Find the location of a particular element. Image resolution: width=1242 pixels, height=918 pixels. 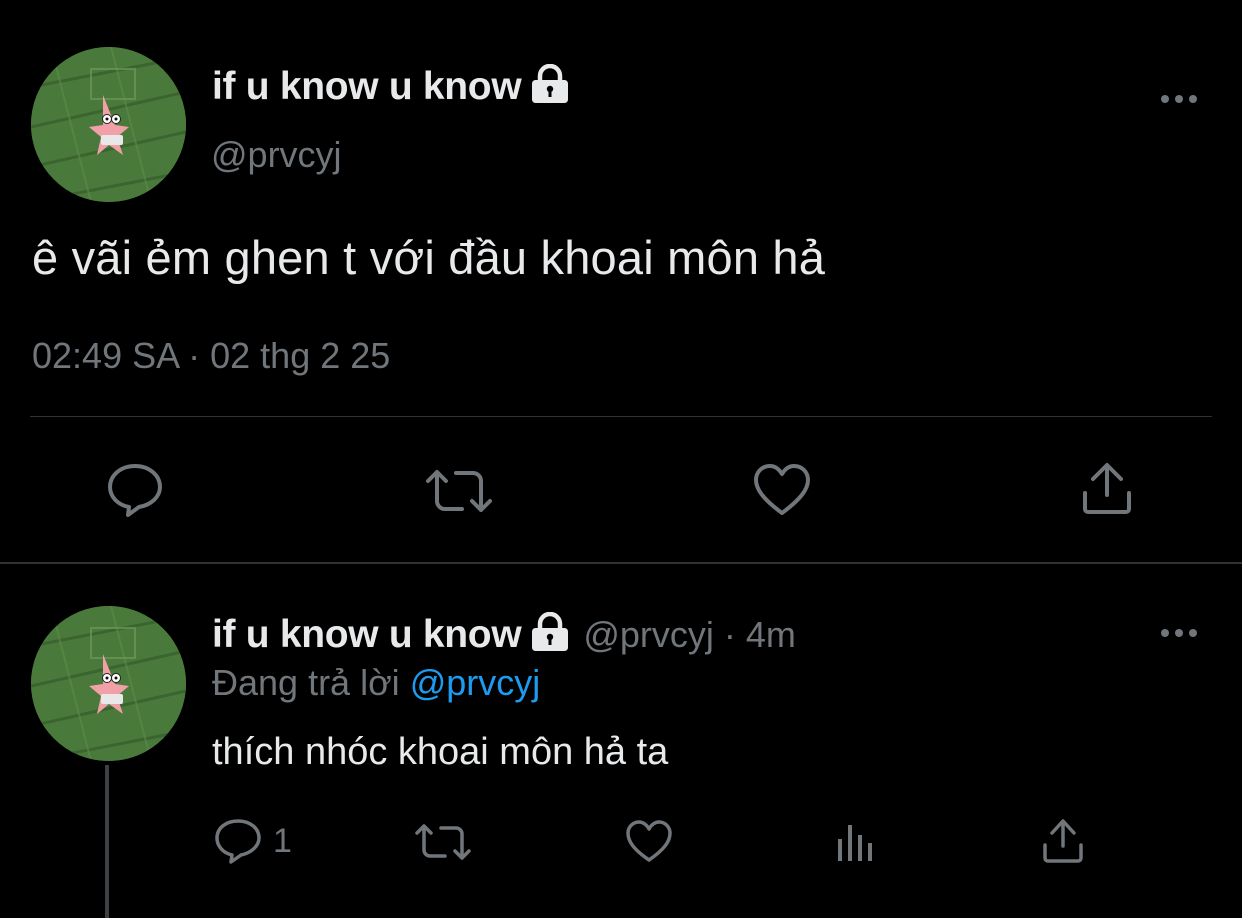

reply-text: thích nhóc khoai môn hả ta is located at coordinates (440, 752).